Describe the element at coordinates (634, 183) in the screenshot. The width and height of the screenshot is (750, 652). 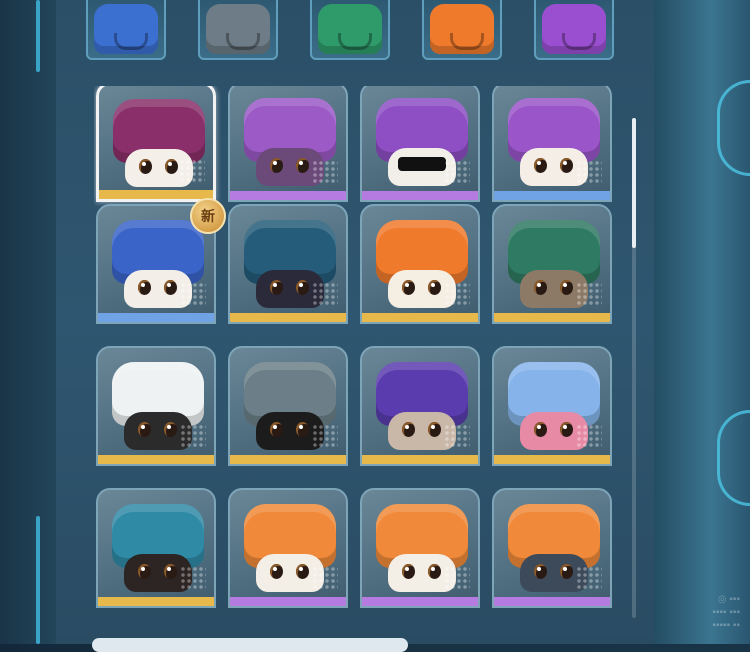
I see `scrollbar-thumb` at that location.